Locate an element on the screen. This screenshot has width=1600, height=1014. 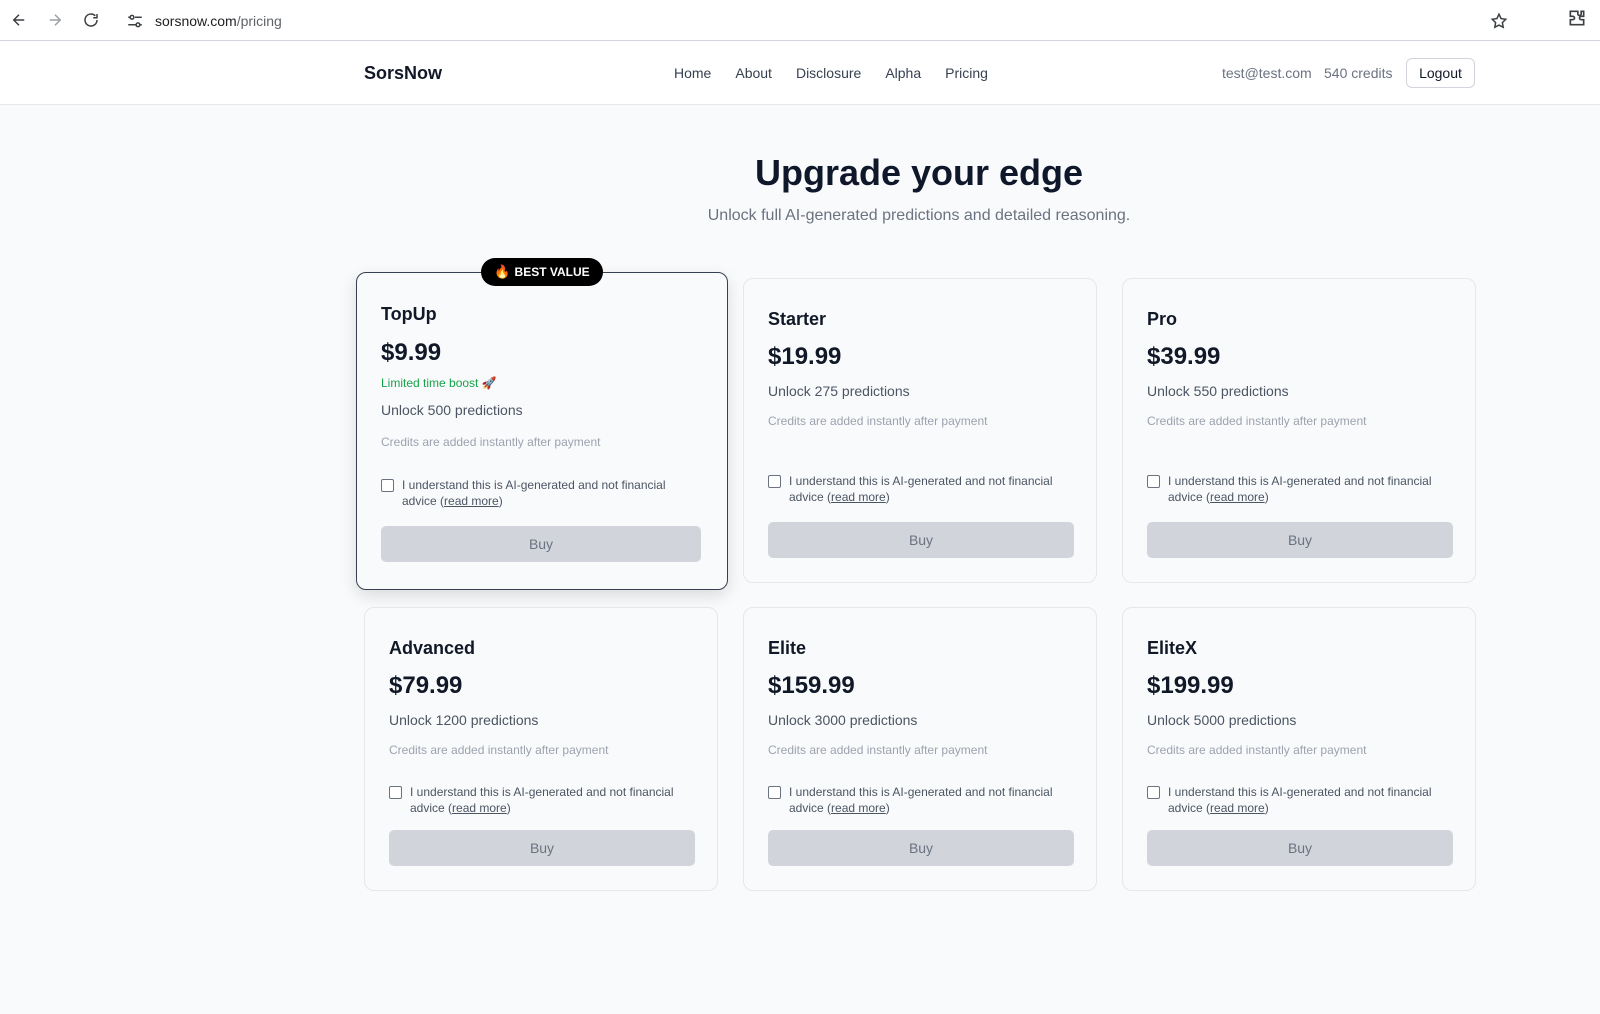
plan-price: $79.99 is located at coordinates (426, 685).